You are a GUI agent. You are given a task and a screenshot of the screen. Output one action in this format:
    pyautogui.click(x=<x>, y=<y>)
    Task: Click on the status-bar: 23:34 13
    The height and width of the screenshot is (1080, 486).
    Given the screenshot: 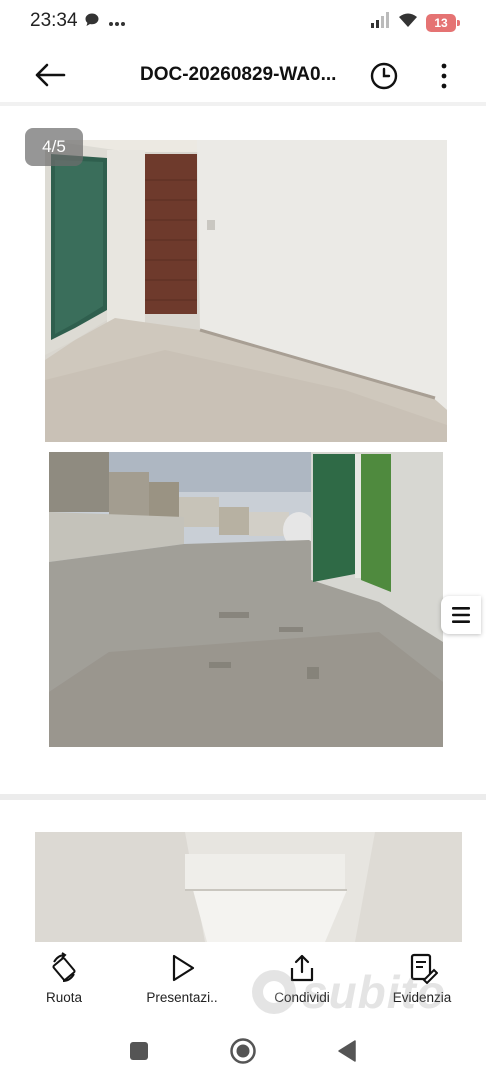 What is the action you would take?
    pyautogui.click(x=243, y=22)
    